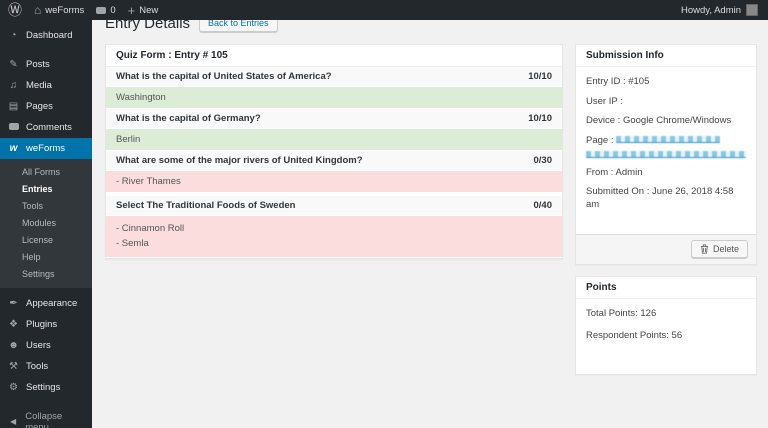  Describe the element at coordinates (206, 205) in the screenshot. I see `question-text: Select The Traditional Foods of Sweden` at that location.